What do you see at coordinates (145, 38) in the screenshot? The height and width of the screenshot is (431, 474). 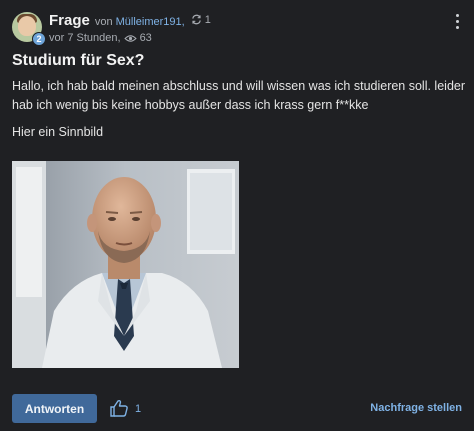 I see `view-count: 63` at bounding box center [145, 38].